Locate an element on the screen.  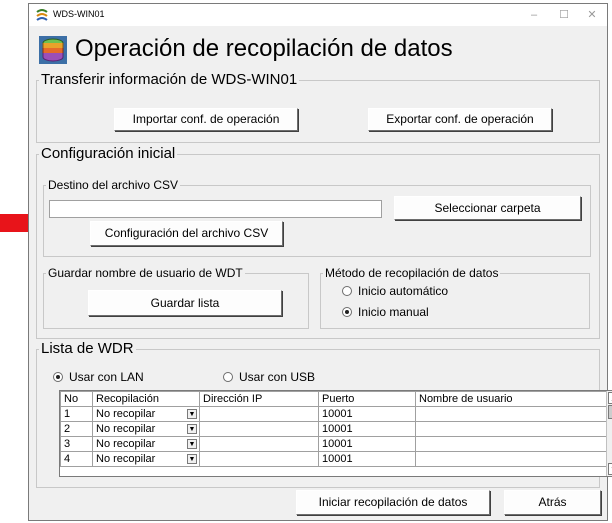
title-bar: WDS-WIN01 – ☐ ✕ is located at coordinates (318, 15).